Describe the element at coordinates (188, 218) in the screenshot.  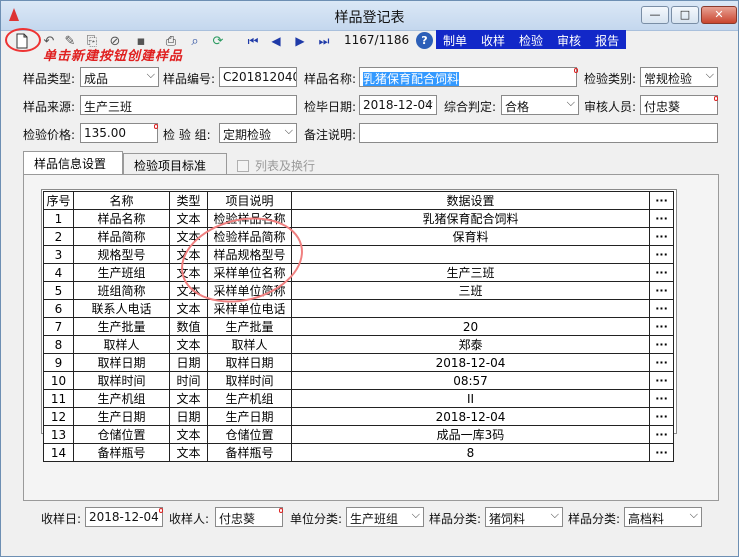
I see `cell-type: 文本` at that location.